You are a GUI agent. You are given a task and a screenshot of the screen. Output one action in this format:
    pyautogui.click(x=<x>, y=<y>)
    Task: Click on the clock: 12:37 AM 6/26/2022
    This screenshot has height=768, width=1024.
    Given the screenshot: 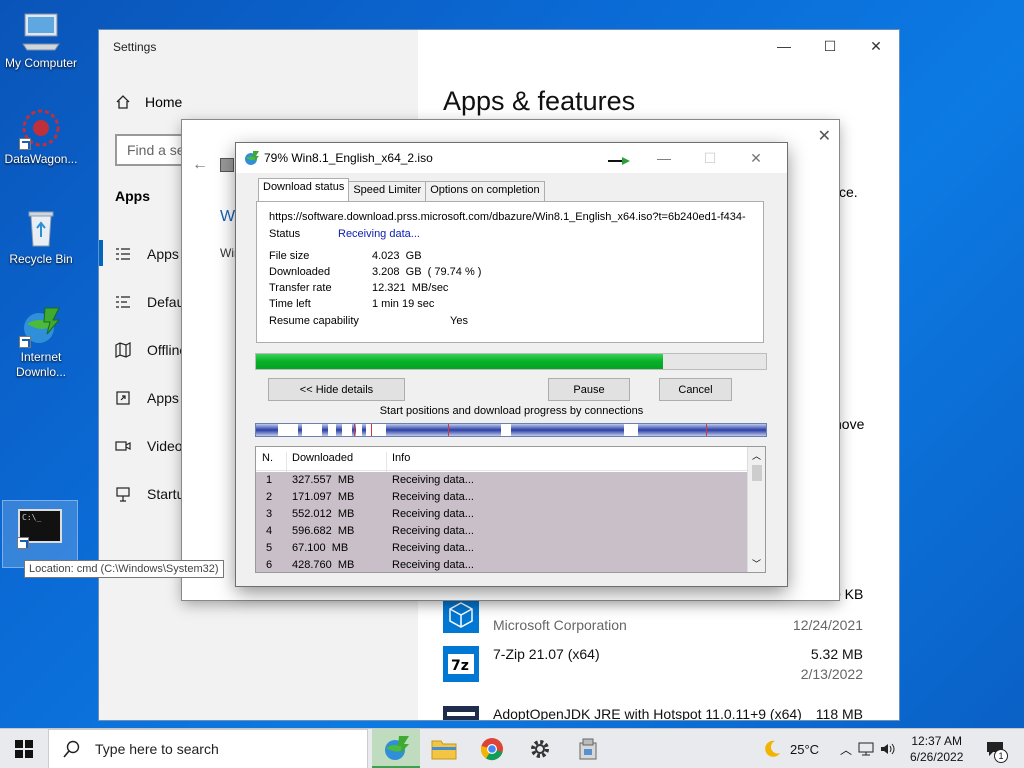 What is the action you would take?
    pyautogui.click(x=936, y=748)
    